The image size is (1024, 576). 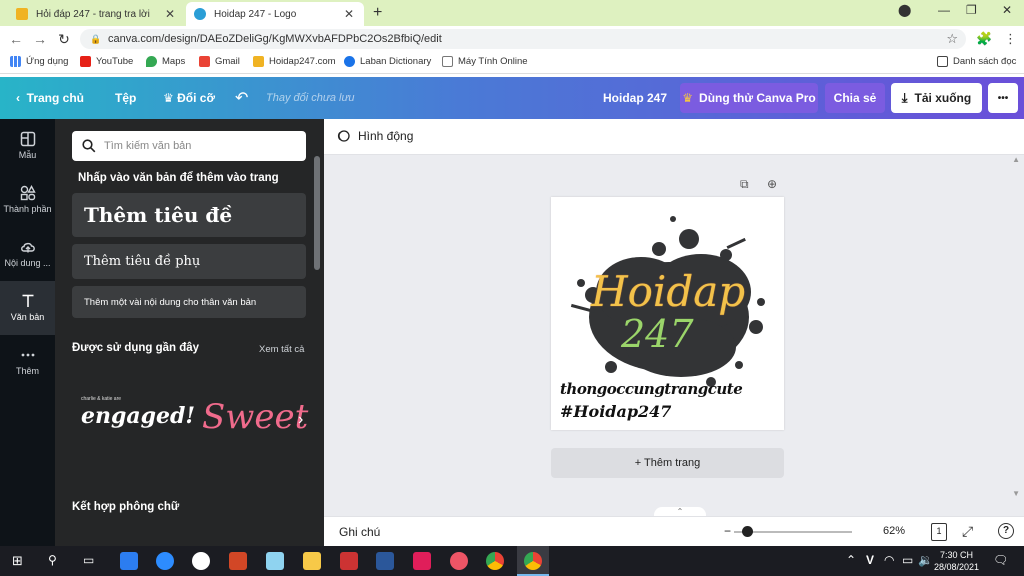 What do you see at coordinates (485, 61) in the screenshot?
I see `bookmark-calculator: Máy Tính Online` at bounding box center [485, 61].